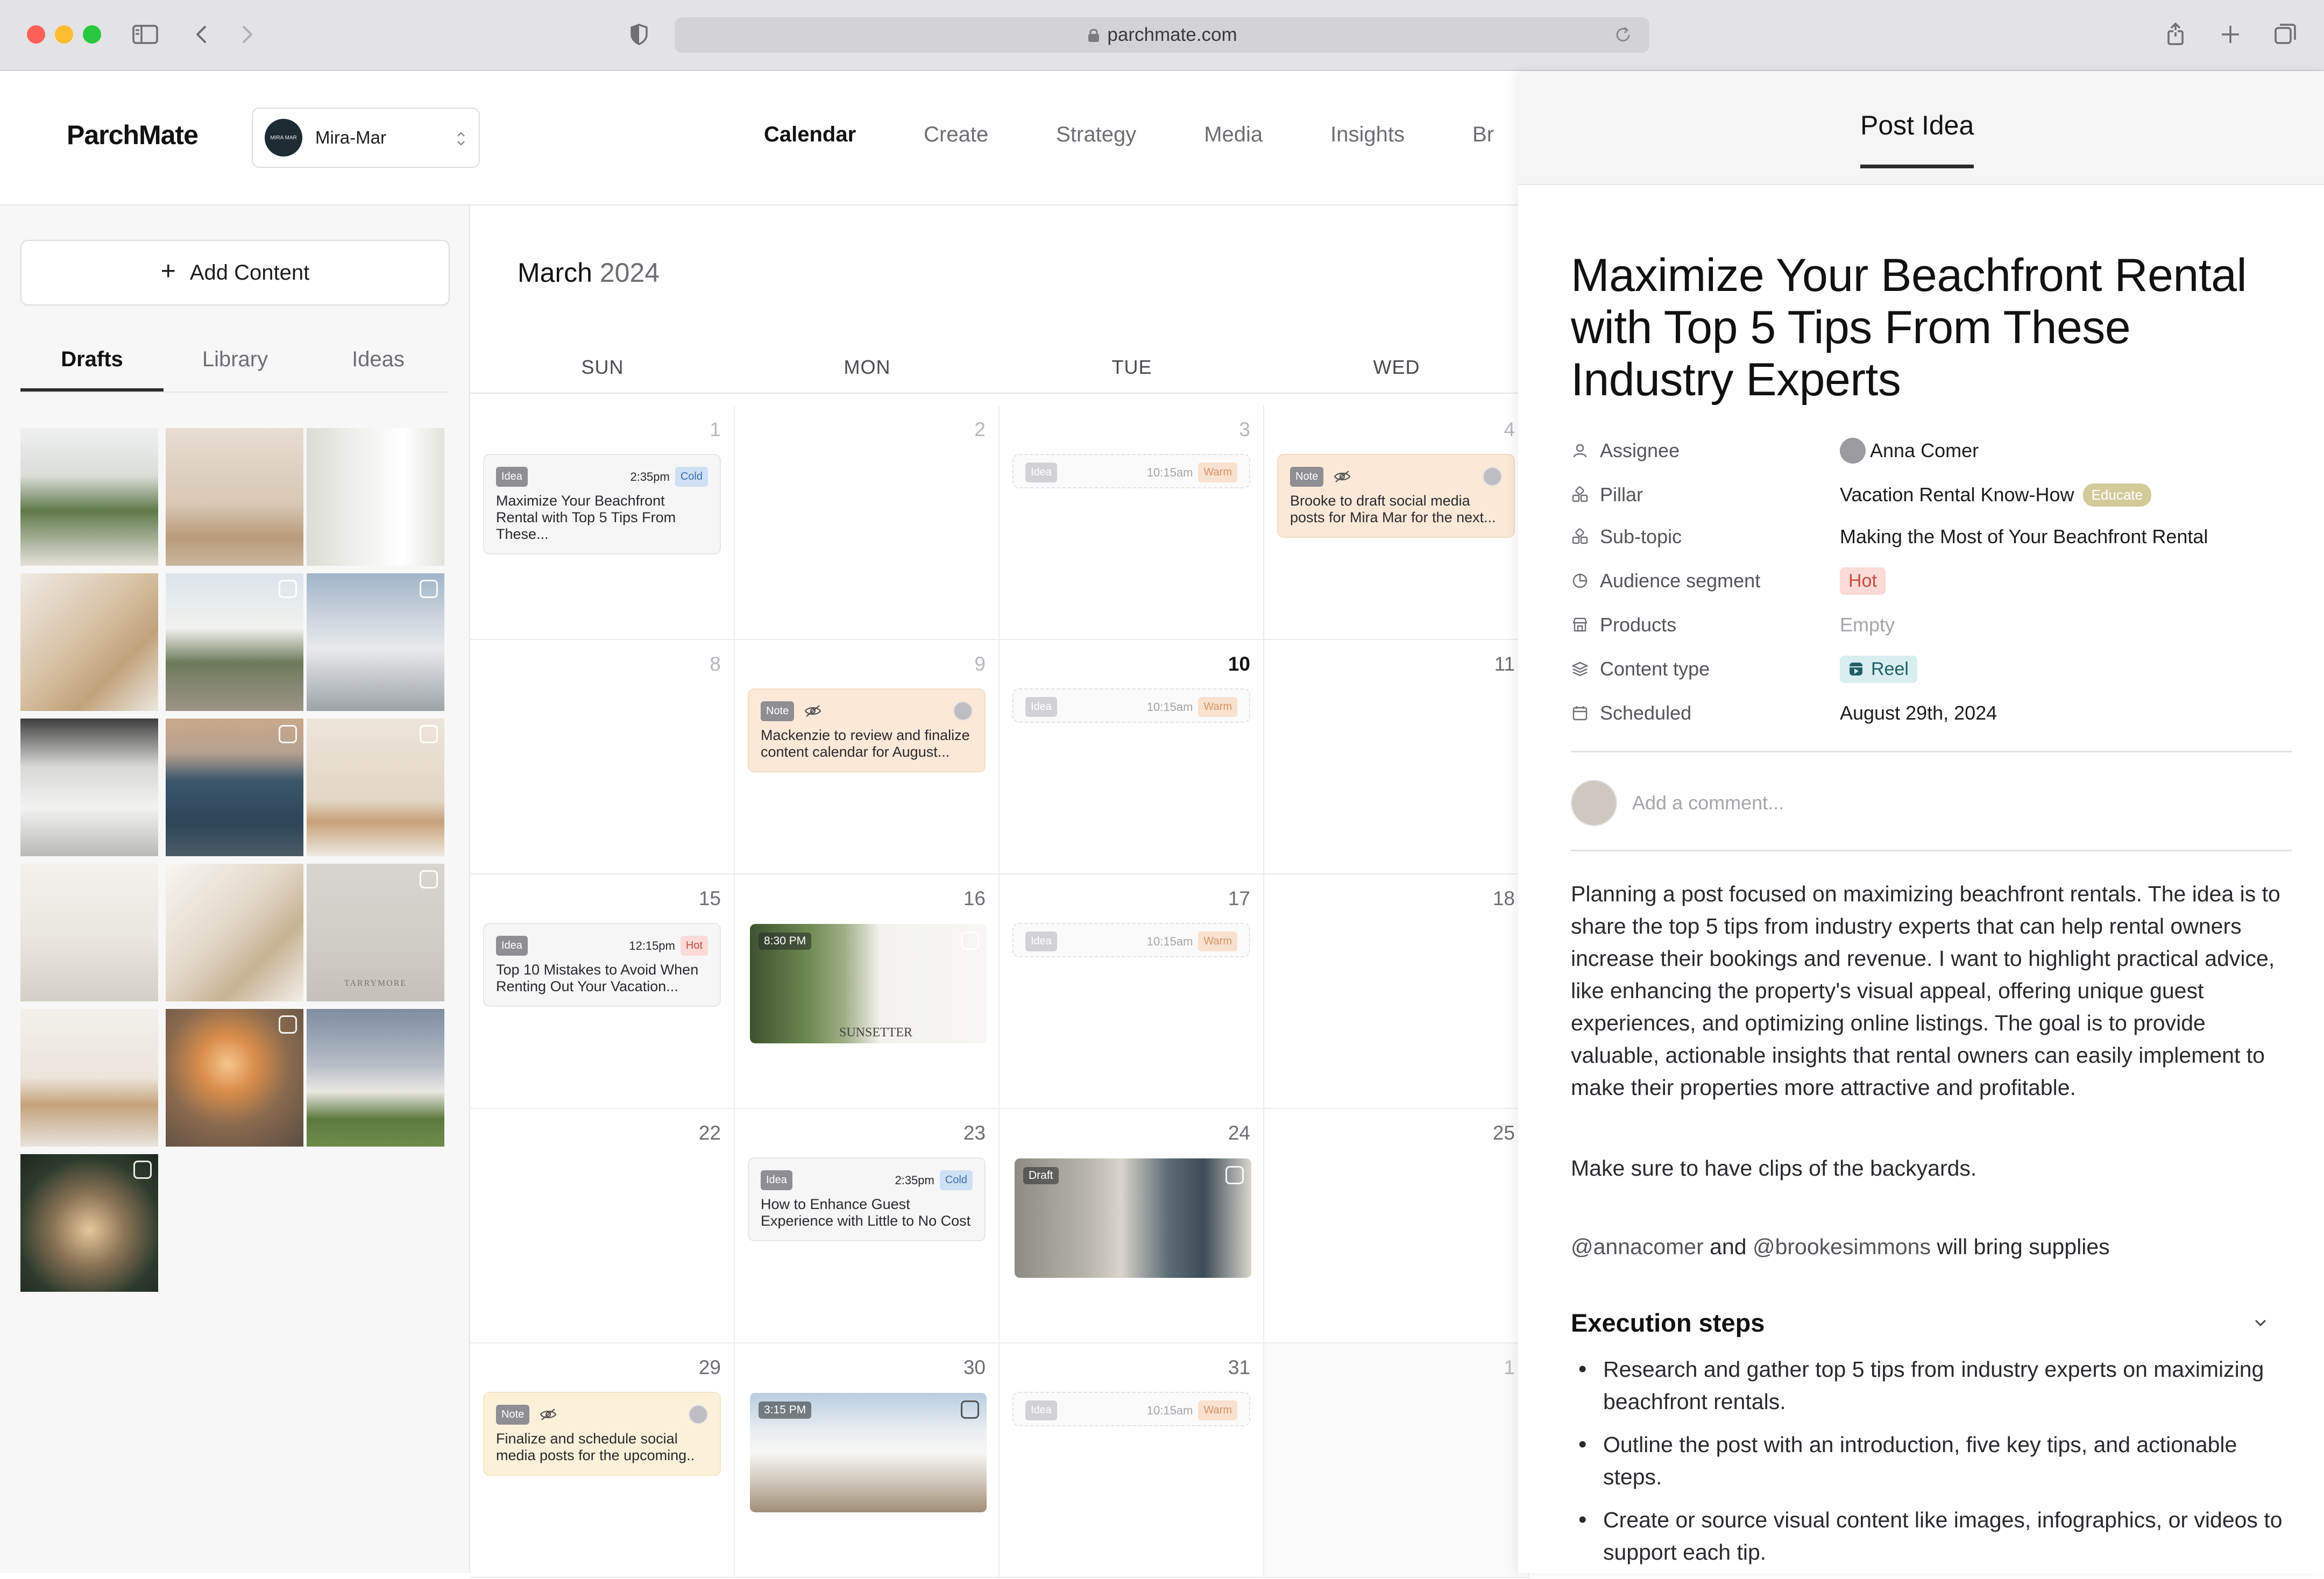 The width and height of the screenshot is (2324, 1579). What do you see at coordinates (602, 757) in the screenshot?
I see `day-cell: 8` at bounding box center [602, 757].